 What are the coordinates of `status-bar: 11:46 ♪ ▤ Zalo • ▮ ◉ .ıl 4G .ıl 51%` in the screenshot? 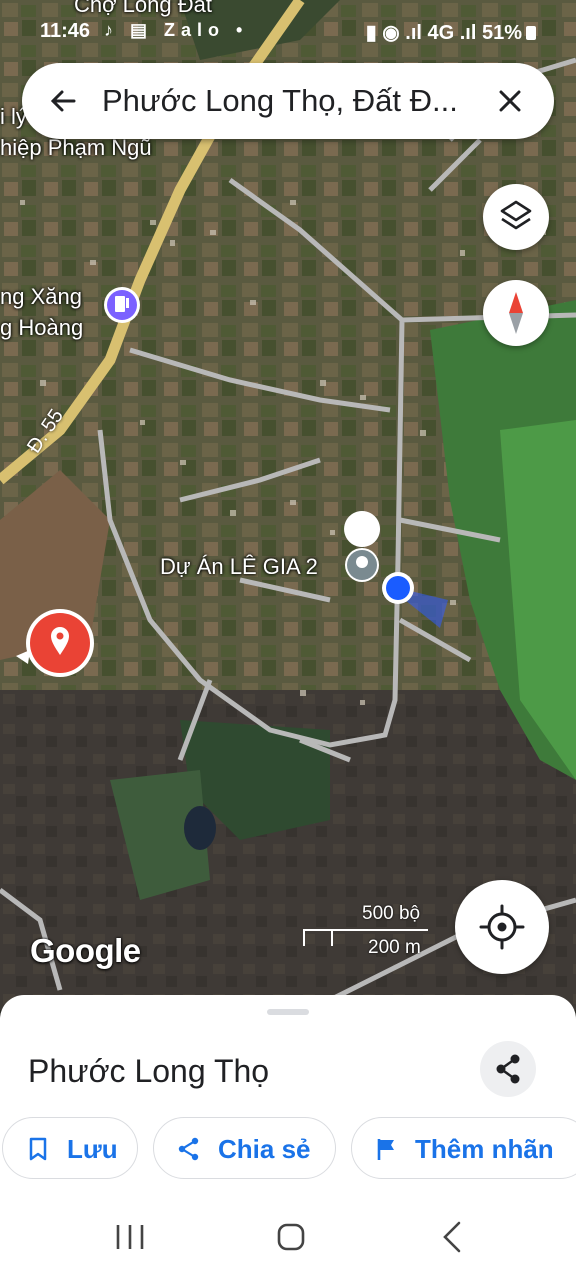 It's located at (288, 33).